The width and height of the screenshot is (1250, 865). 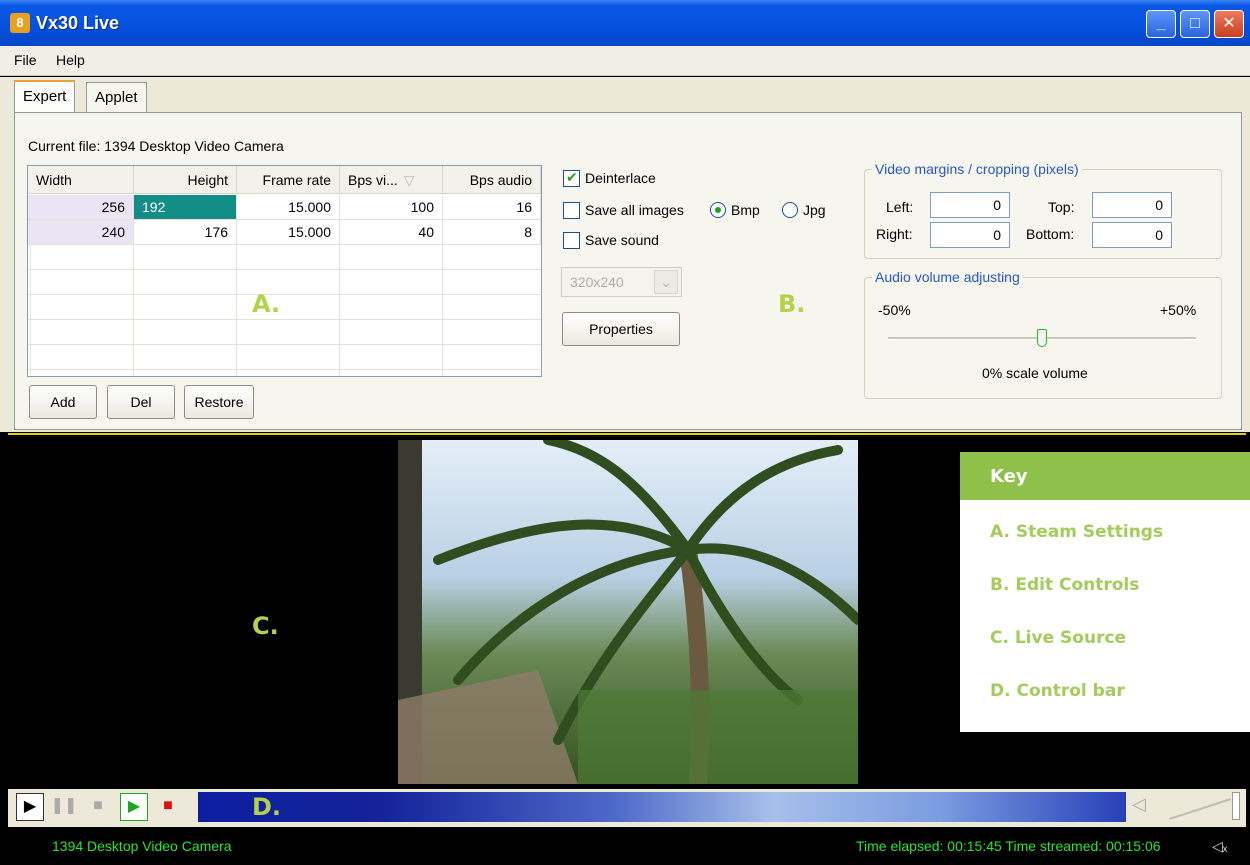 What do you see at coordinates (70, 60) in the screenshot?
I see `menu-help: Help` at bounding box center [70, 60].